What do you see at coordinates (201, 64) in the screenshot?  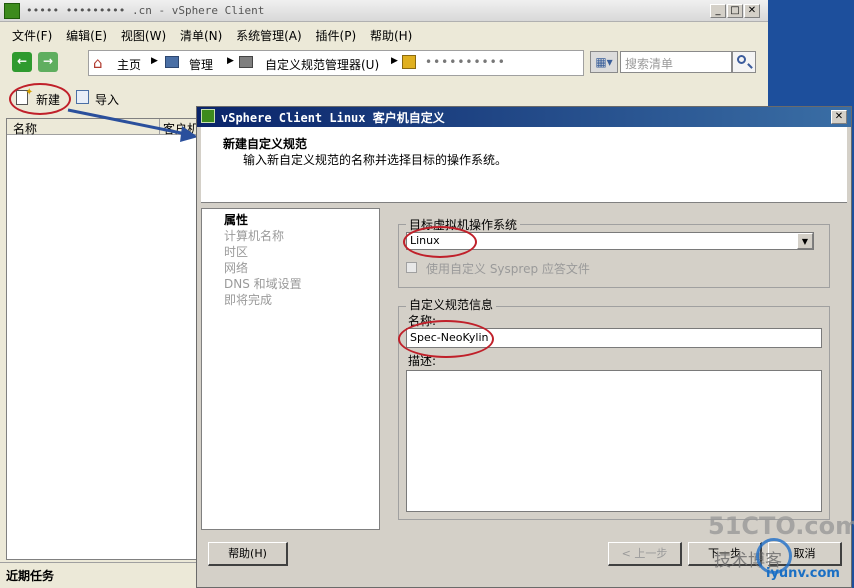 I see `breadcrumb-admin: 管理` at bounding box center [201, 64].